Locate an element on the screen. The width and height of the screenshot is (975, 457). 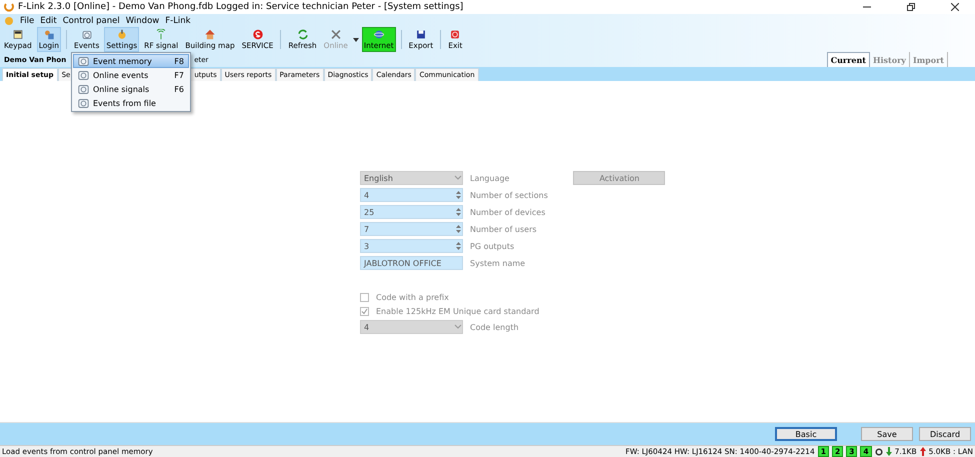
dialog-button: Discard is located at coordinates (945, 434).